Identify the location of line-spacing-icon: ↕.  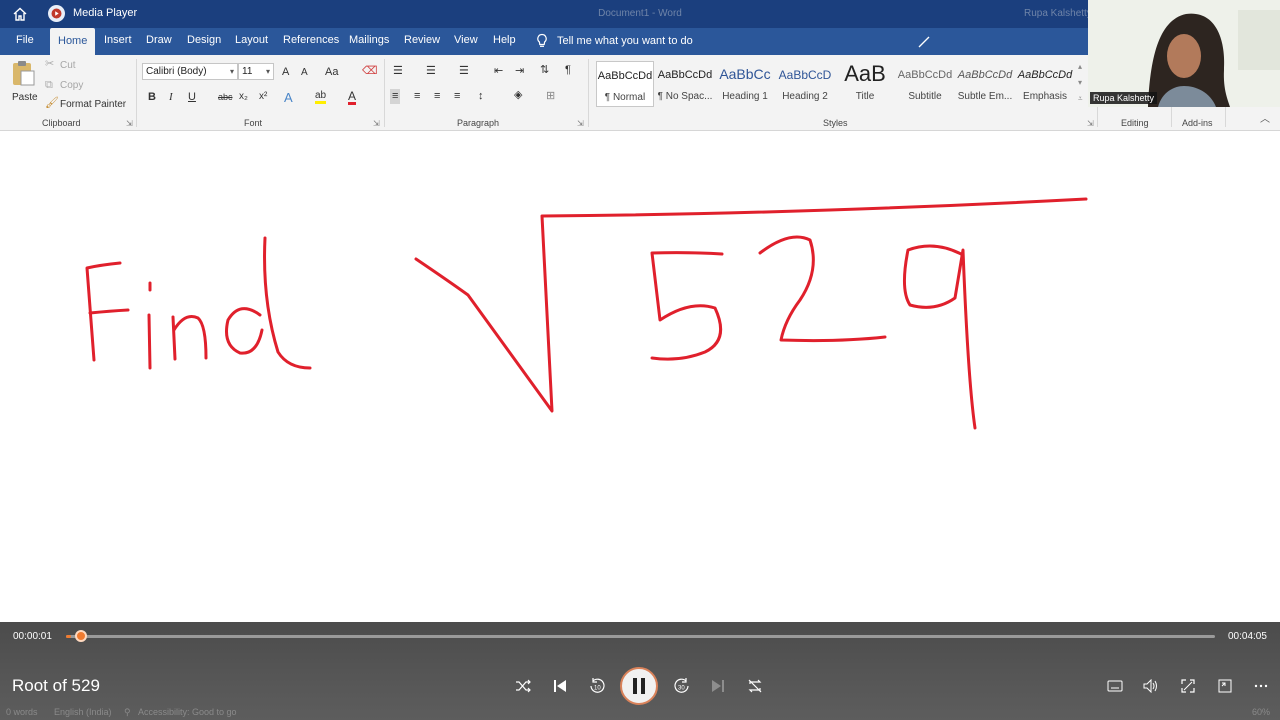
(481, 96).